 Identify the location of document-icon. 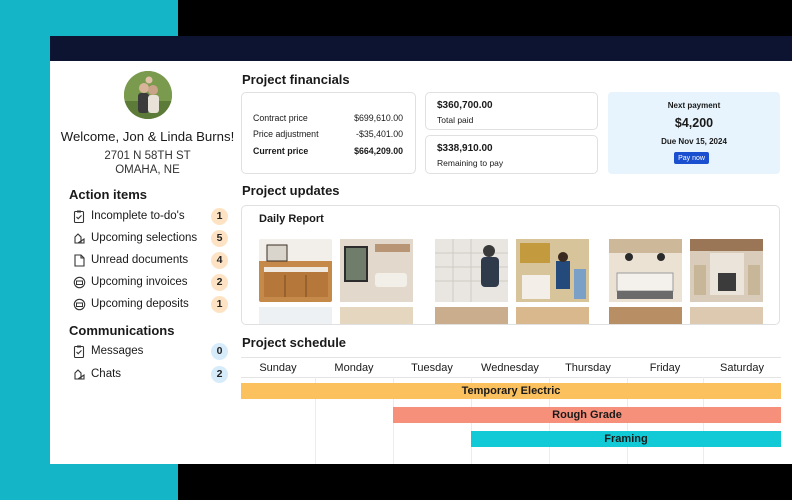
(79, 260).